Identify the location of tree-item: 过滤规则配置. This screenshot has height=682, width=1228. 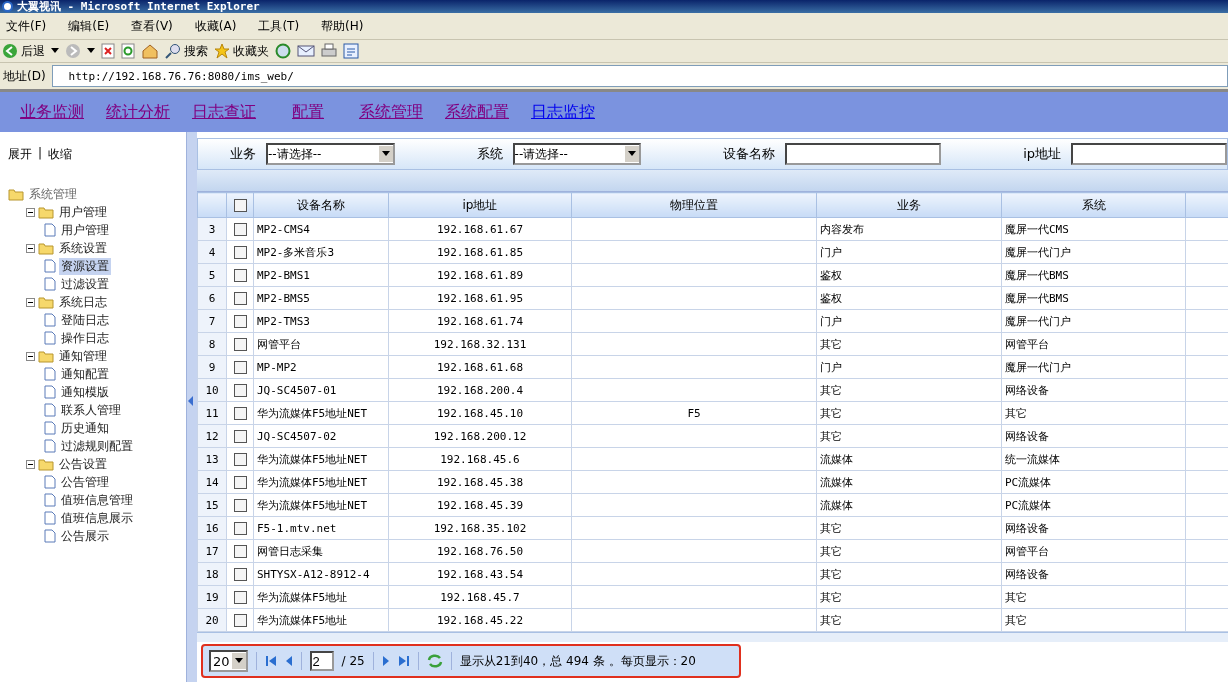
(97, 446).